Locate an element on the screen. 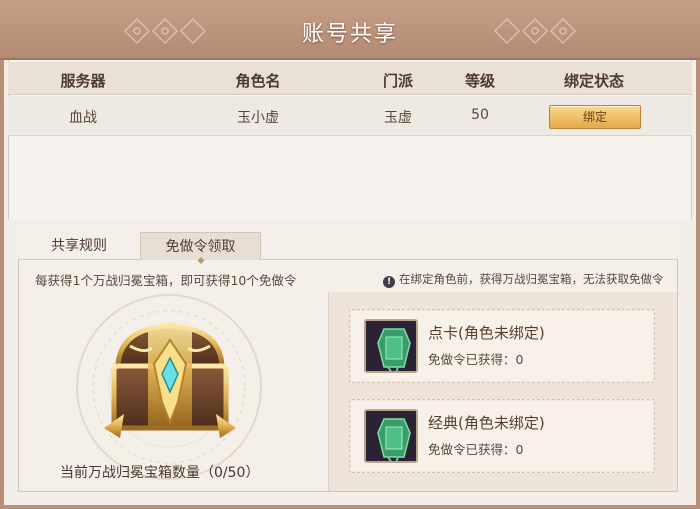 The width and height of the screenshot is (700, 509). column-header-role-name: 角色名 is located at coordinates (258, 81).